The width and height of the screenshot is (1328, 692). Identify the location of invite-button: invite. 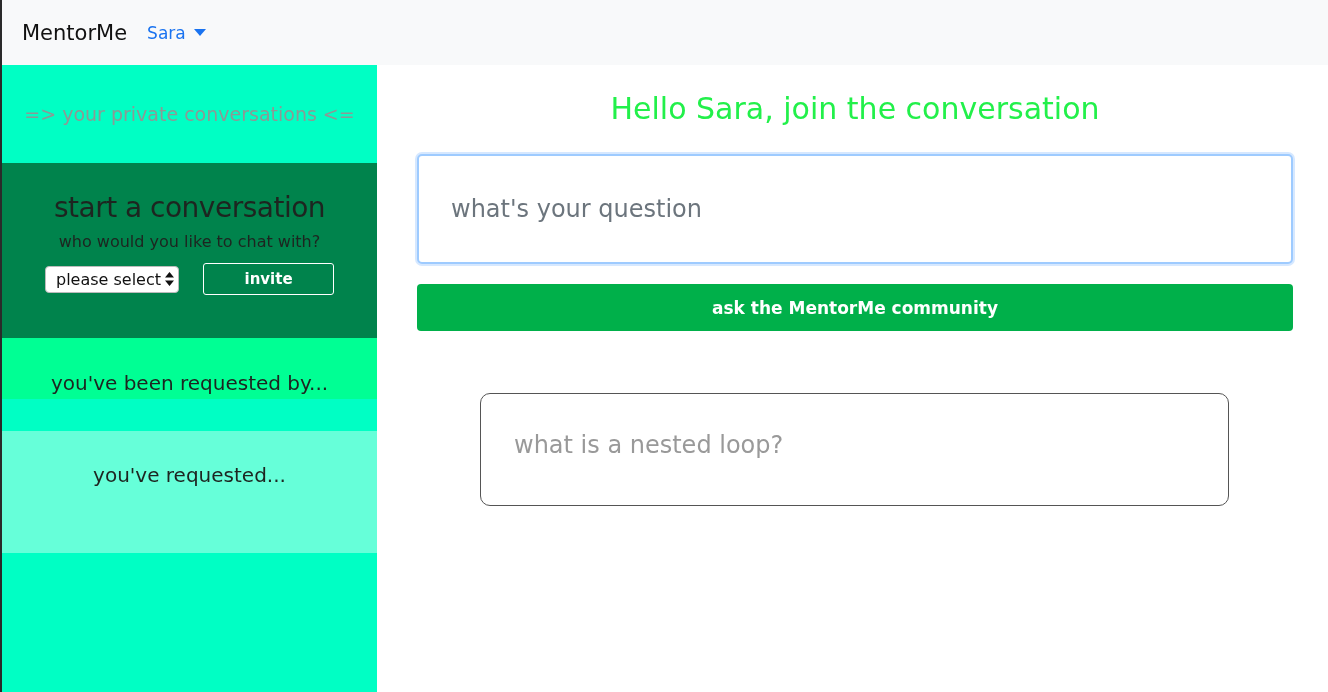
(269, 279).